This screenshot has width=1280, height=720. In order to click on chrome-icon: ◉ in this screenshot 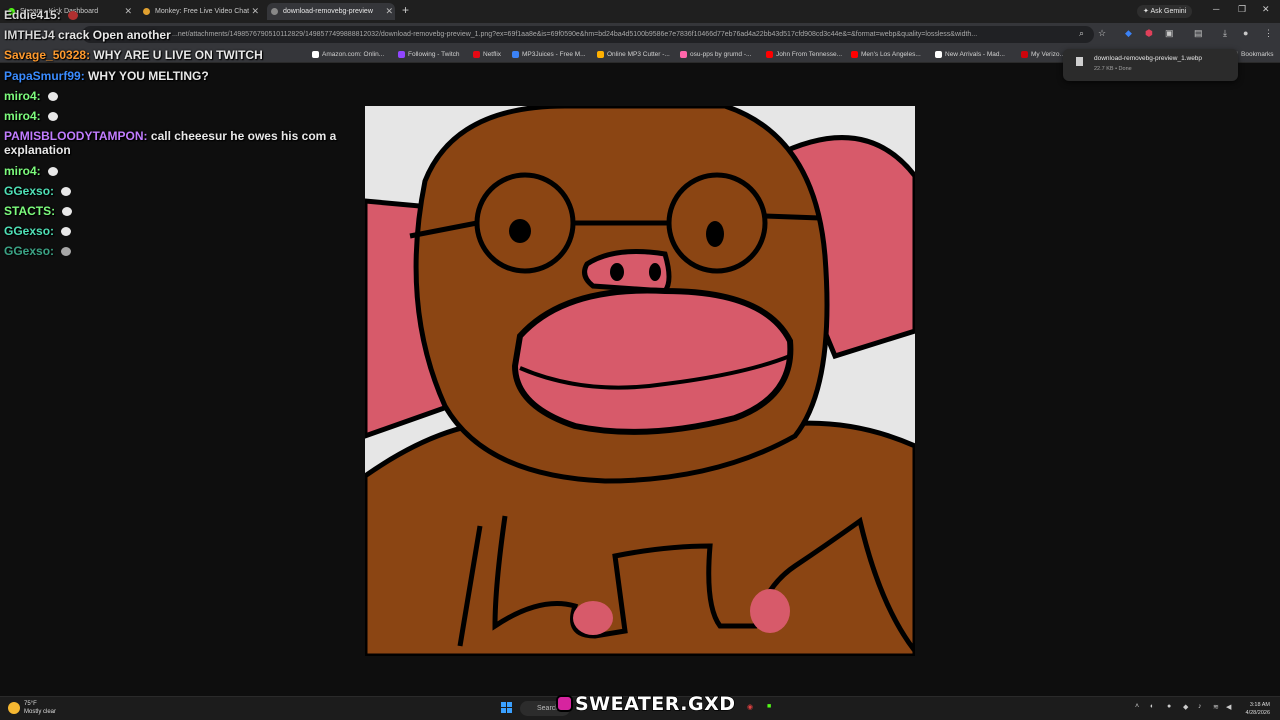, I will do `click(750, 707)`.